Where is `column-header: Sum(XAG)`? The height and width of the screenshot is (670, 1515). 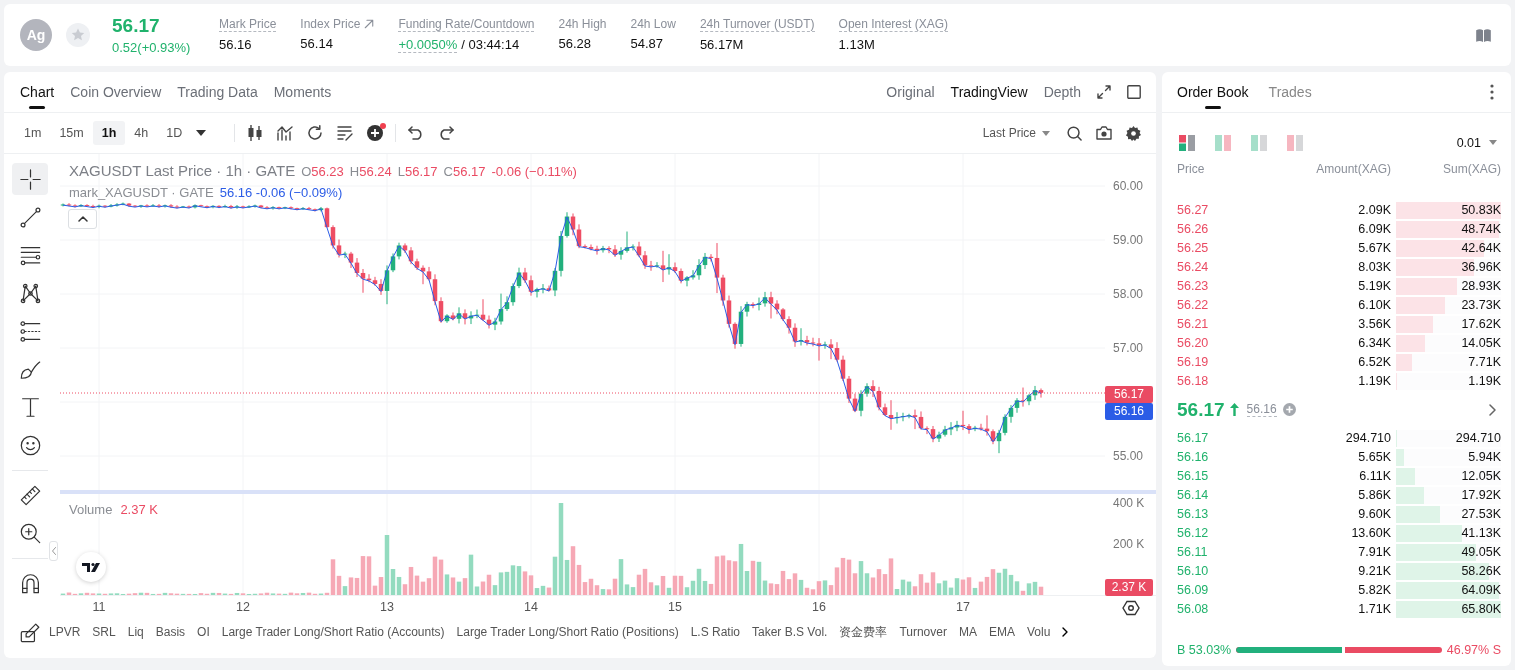
column-header: Sum(XAG) is located at coordinates (1471, 169).